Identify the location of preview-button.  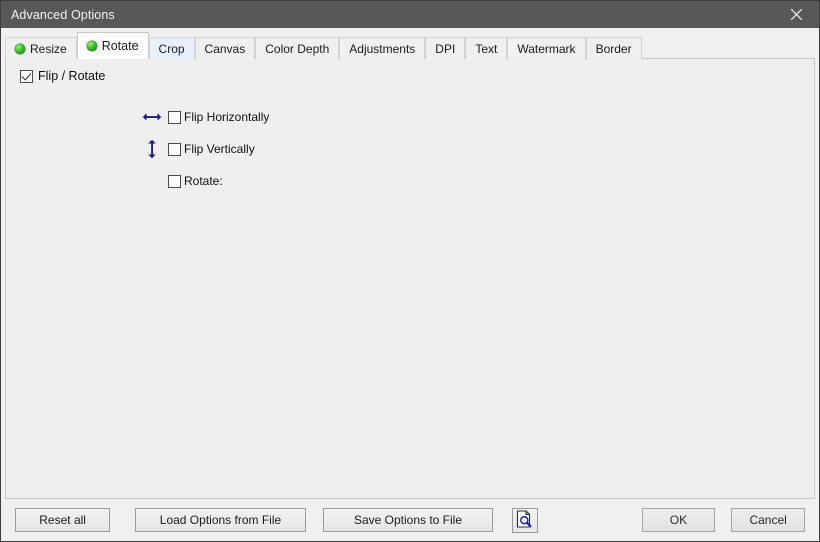
(525, 520).